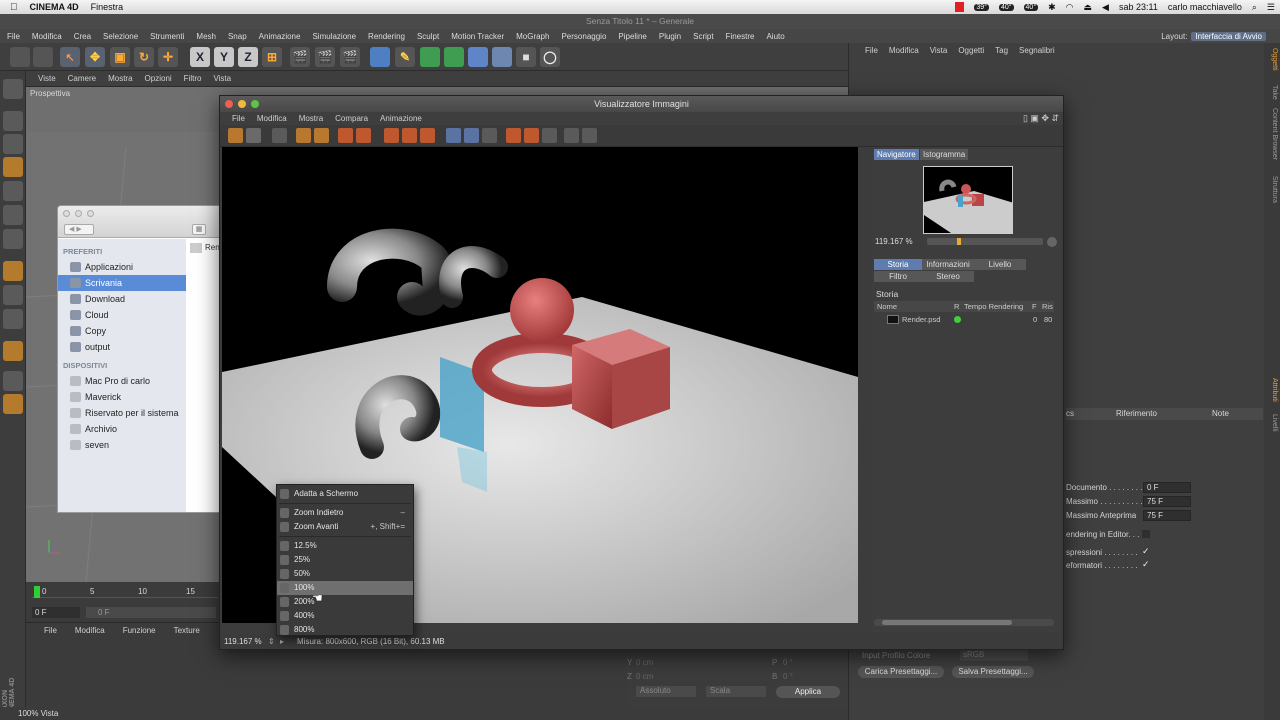 The height and width of the screenshot is (720, 1280). Describe the element at coordinates (200, 57) in the screenshot. I see `axis-x-button: X` at that location.